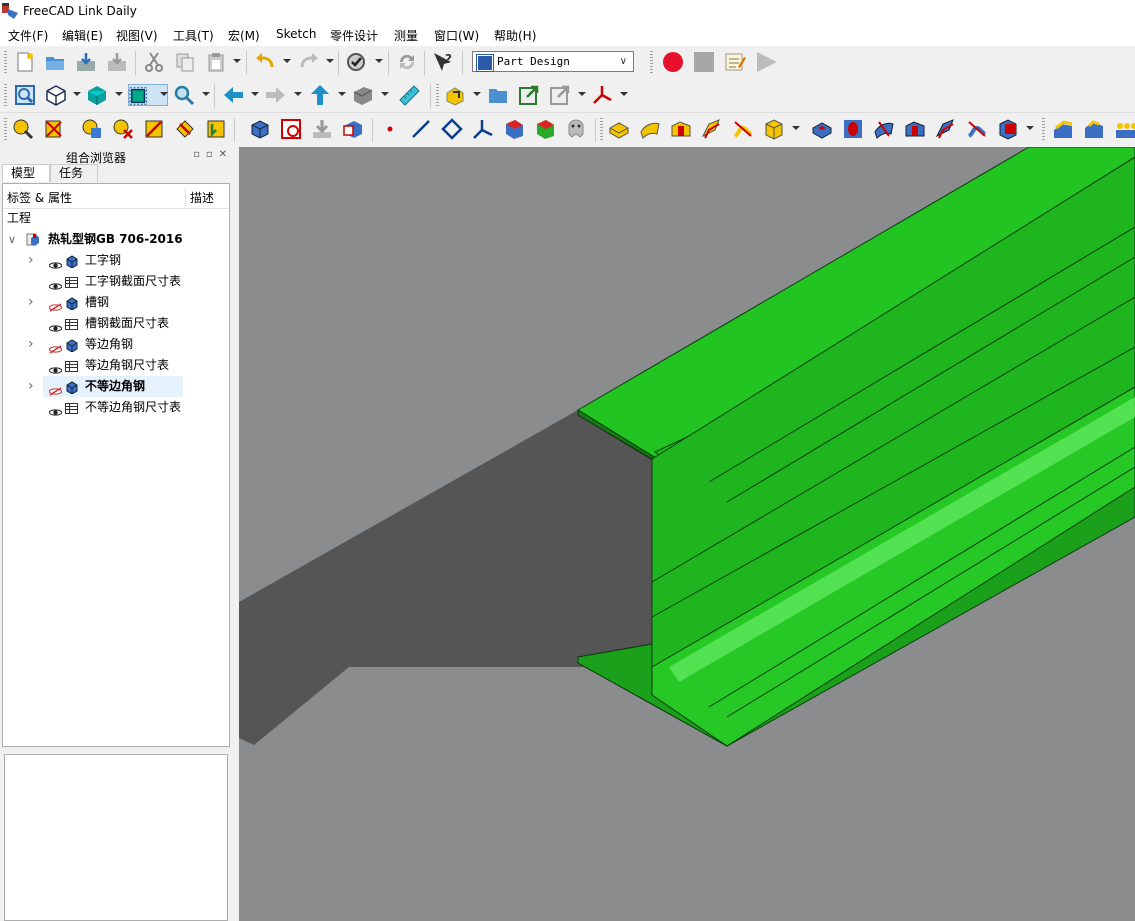  What do you see at coordinates (97, 95) in the screenshot?
I see `draw-style-icon` at bounding box center [97, 95].